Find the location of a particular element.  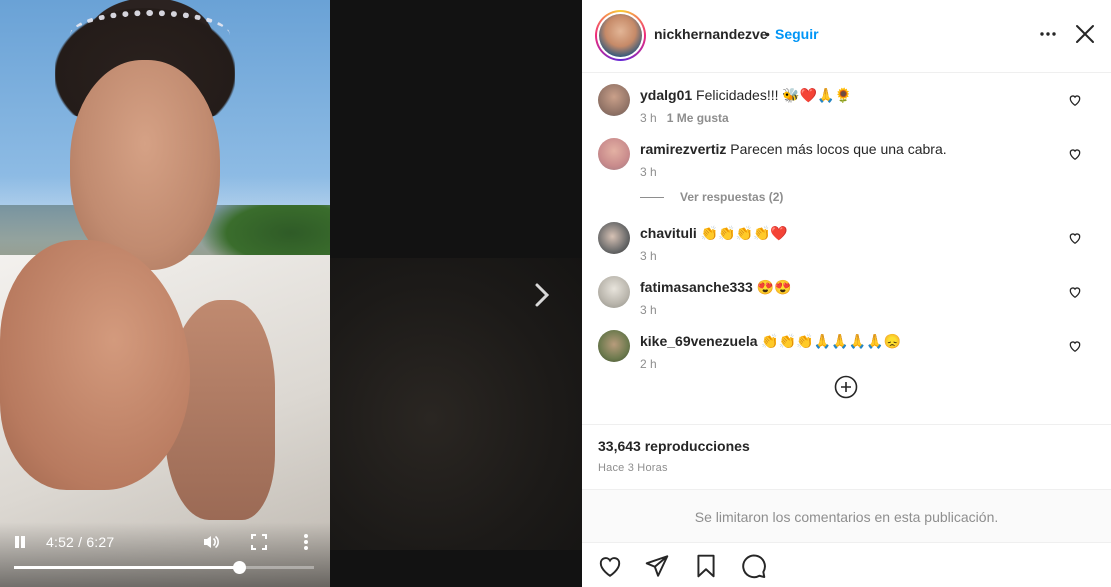

video-controls-bar is located at coordinates (165, 554).